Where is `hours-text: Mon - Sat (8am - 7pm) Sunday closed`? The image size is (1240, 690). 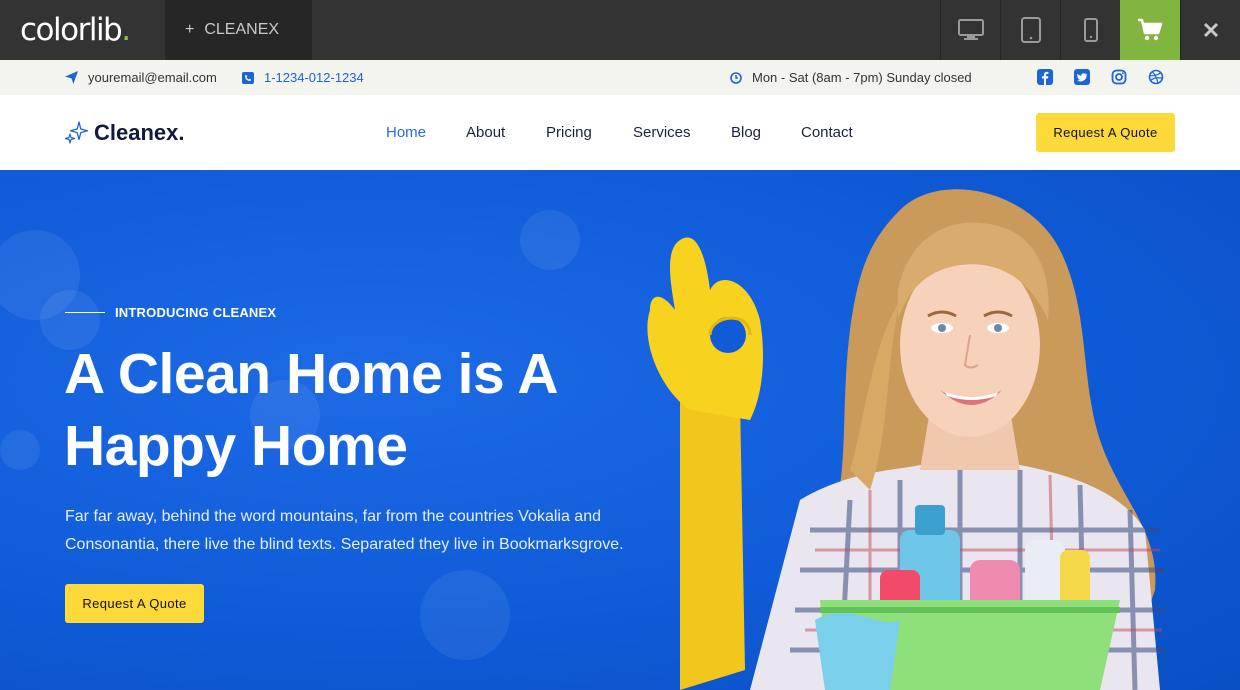
hours-text: Mon - Sat (8am - 7pm) Sunday closed is located at coordinates (862, 77).